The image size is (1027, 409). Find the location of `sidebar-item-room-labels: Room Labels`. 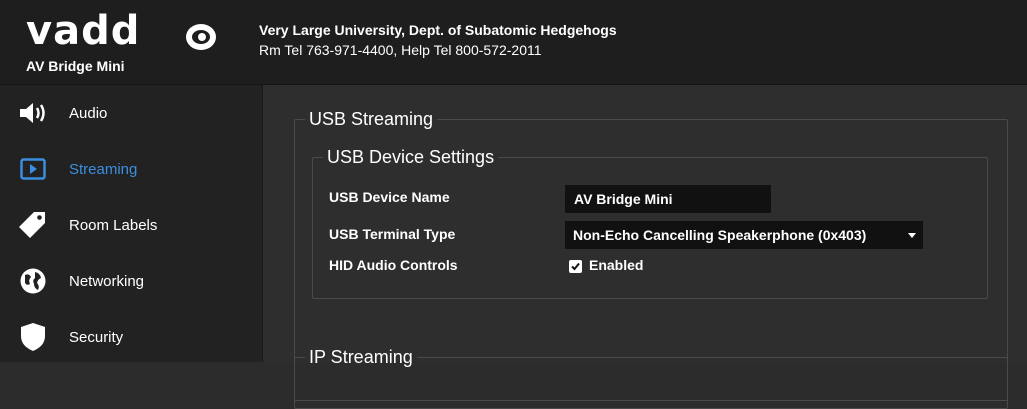

sidebar-item-room-labels: Room Labels is located at coordinates (131, 225).